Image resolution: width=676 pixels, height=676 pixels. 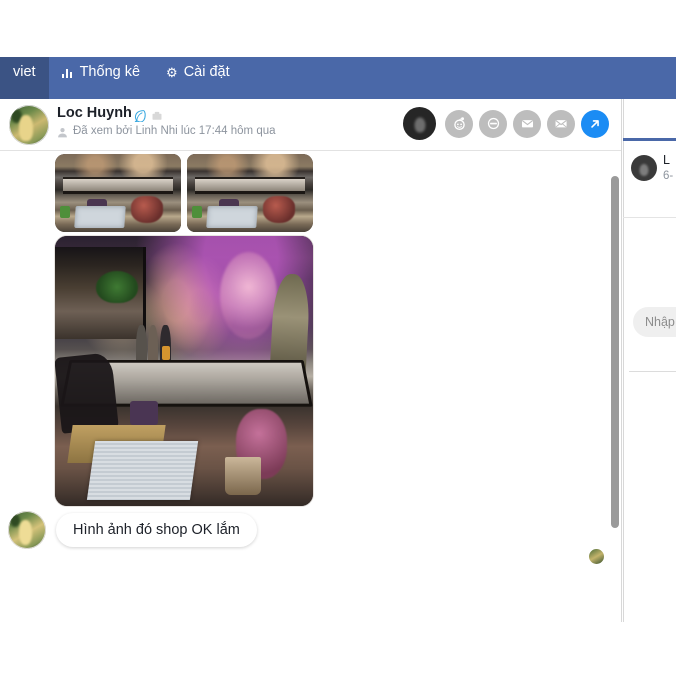 I want to click on right-panel-item-name: L, so click(x=666, y=160).